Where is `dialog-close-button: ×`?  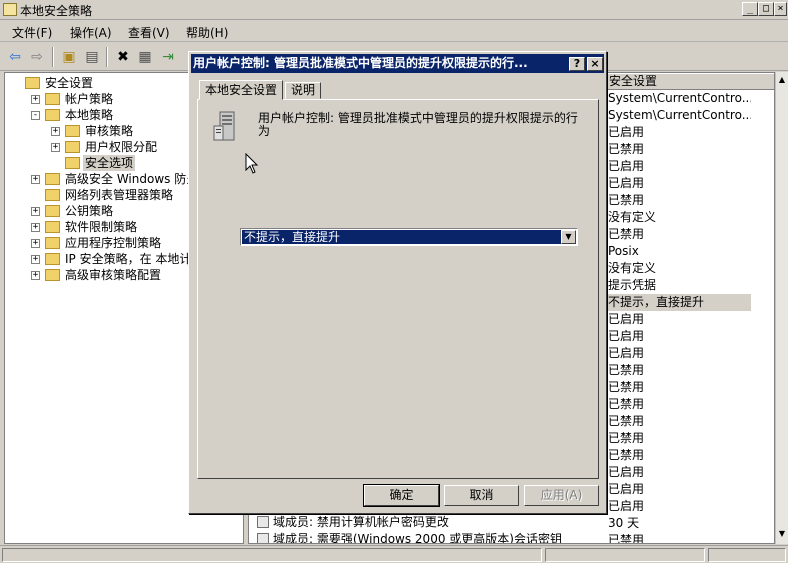
dialog-close-button: × is located at coordinates (595, 64).